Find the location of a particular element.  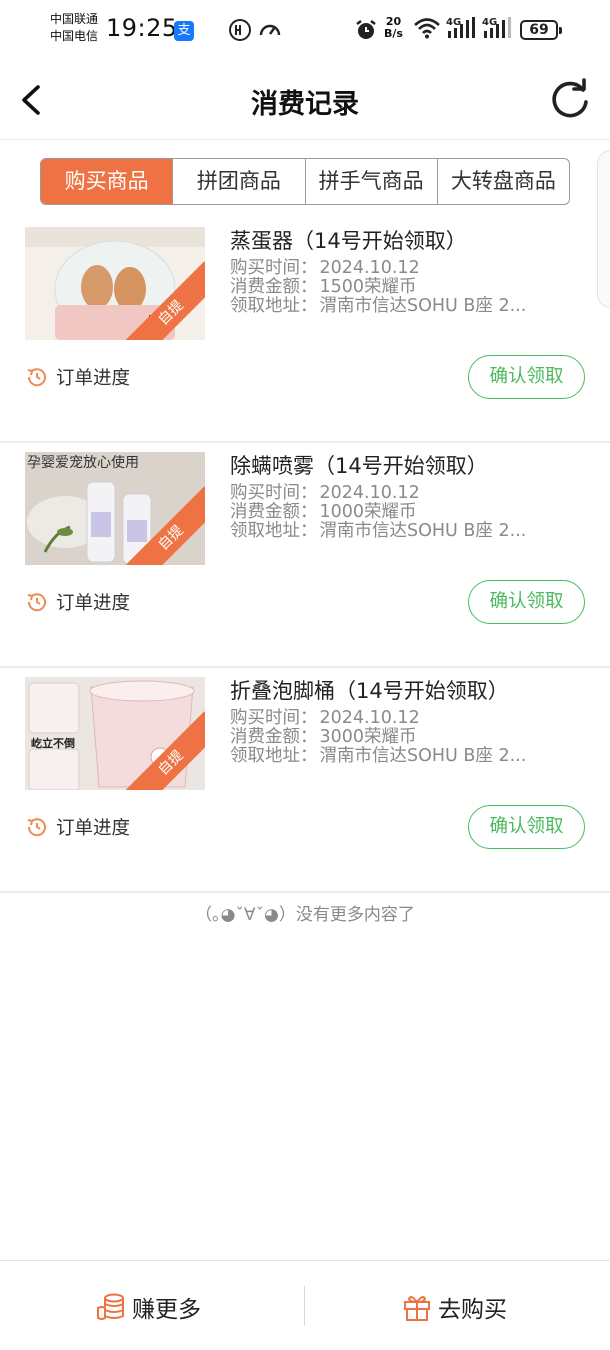

carrier-1: 中国联通 is located at coordinates (74, 19).